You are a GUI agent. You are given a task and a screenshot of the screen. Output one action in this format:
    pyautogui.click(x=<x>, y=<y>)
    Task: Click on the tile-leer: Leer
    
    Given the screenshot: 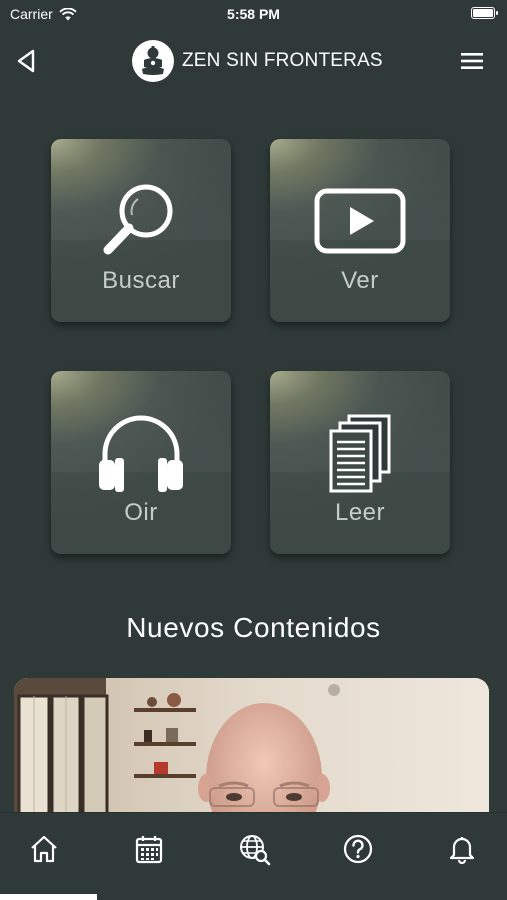 What is the action you would take?
    pyautogui.click(x=360, y=462)
    